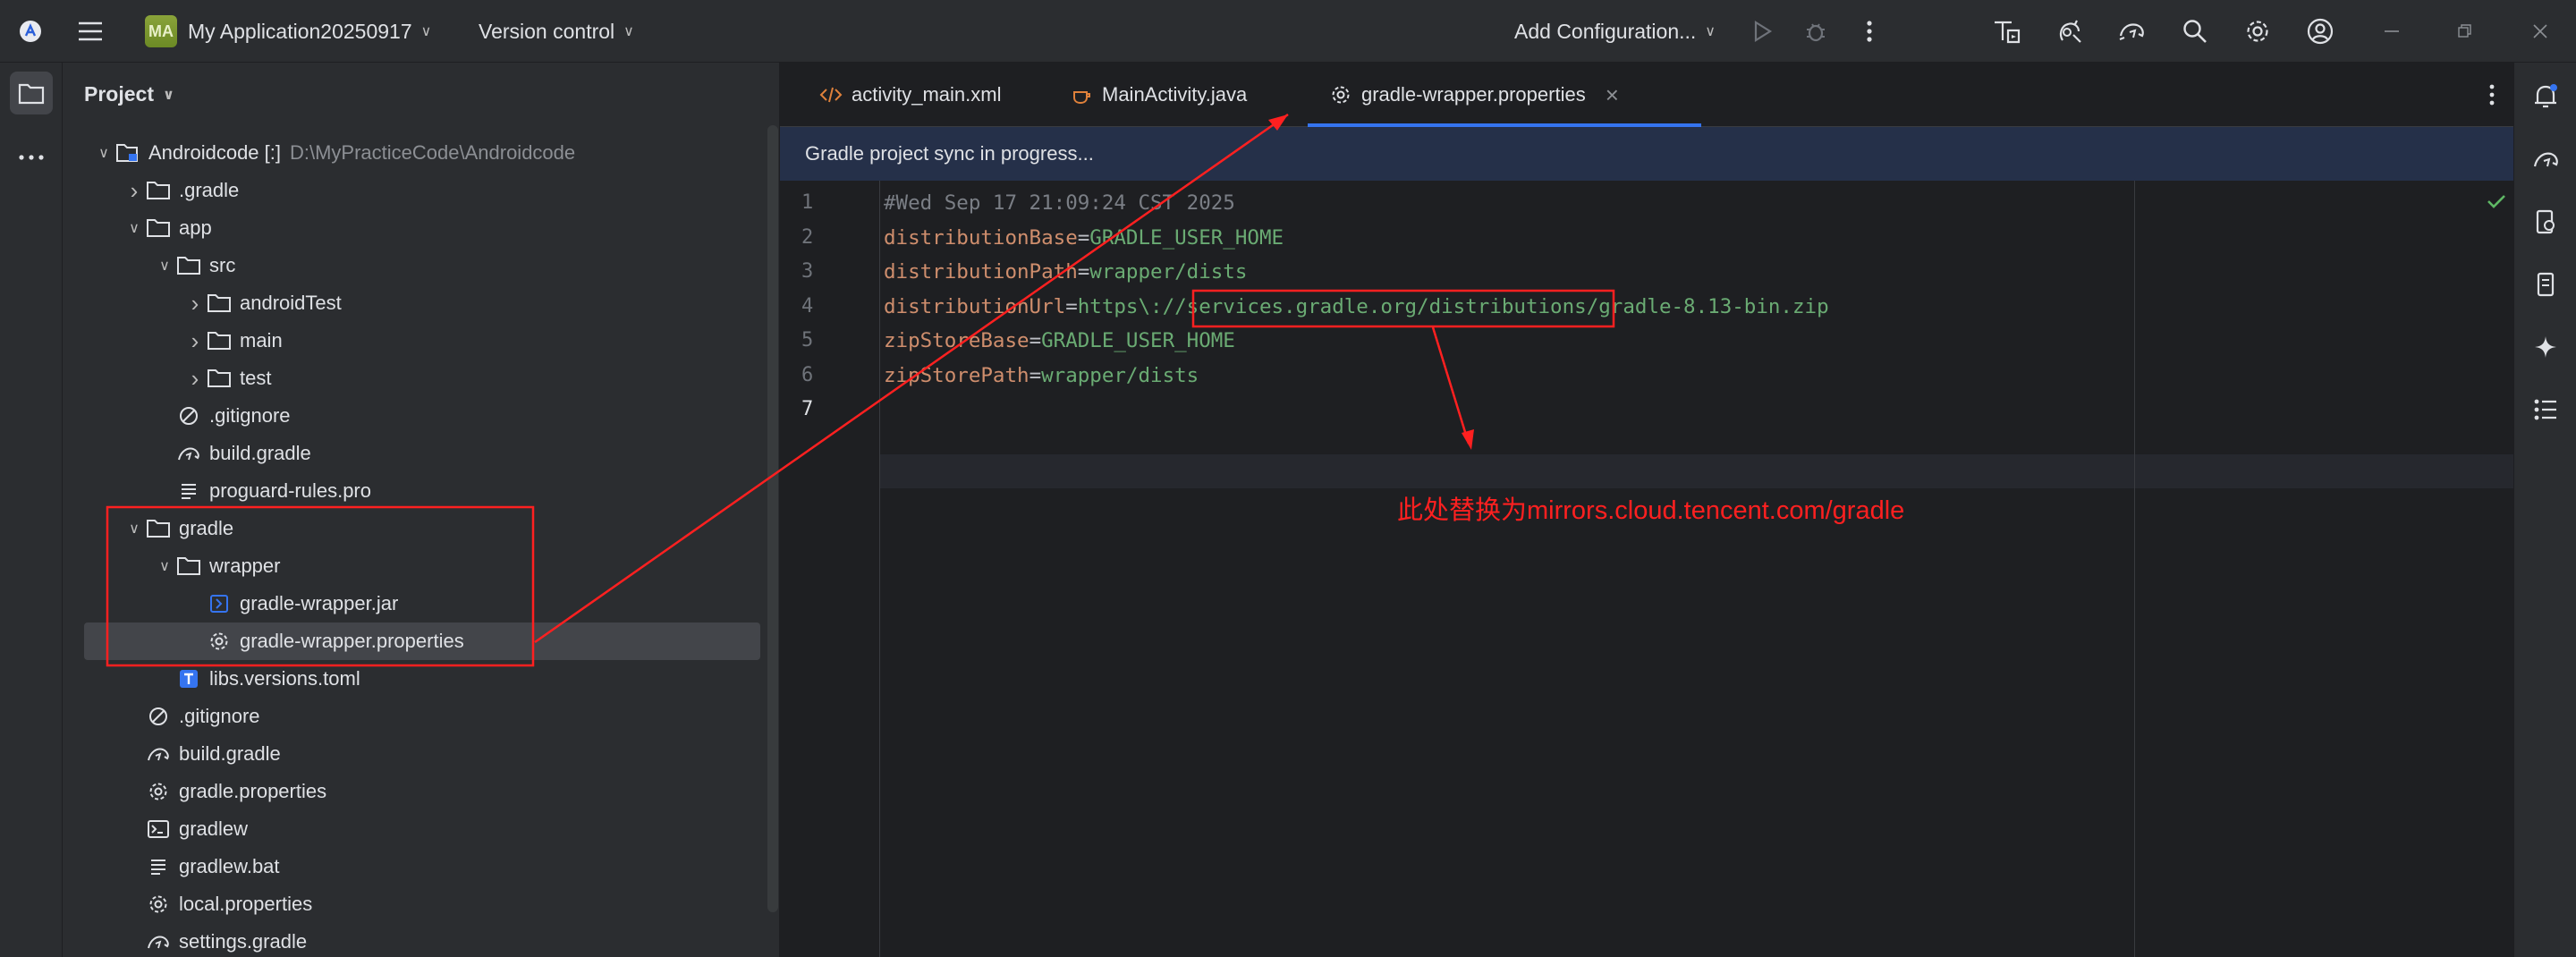  I want to click on code-line: zipStorePath=wrapper/dists, so click(1041, 375).